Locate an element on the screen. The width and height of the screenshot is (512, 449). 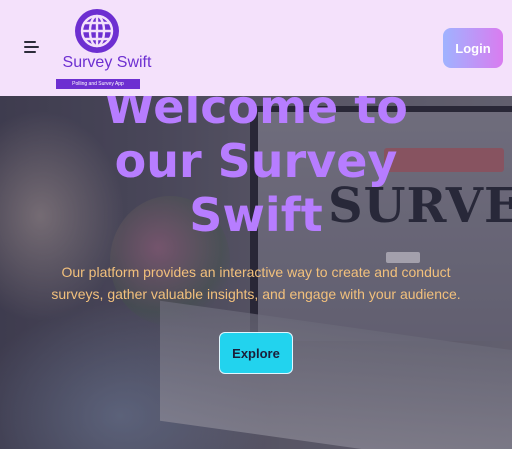
explore-button: Explore is located at coordinates (256, 353).